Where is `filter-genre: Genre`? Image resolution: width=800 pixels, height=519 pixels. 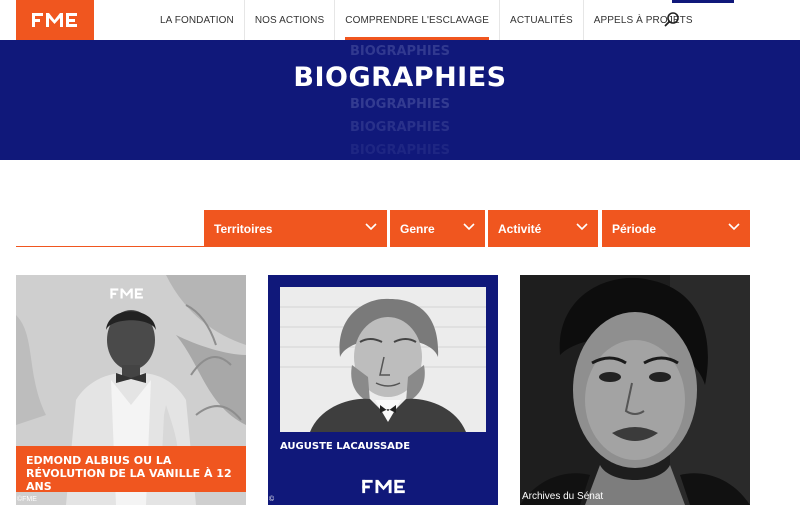
filter-genre: Genre is located at coordinates (437, 228).